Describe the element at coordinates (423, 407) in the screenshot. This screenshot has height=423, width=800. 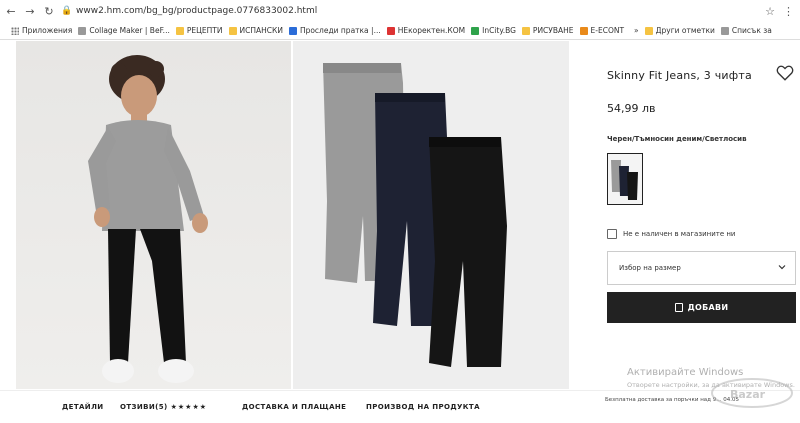
I see `tab-production: ПРОИЗВОД НА ПРОДУКТА` at that location.